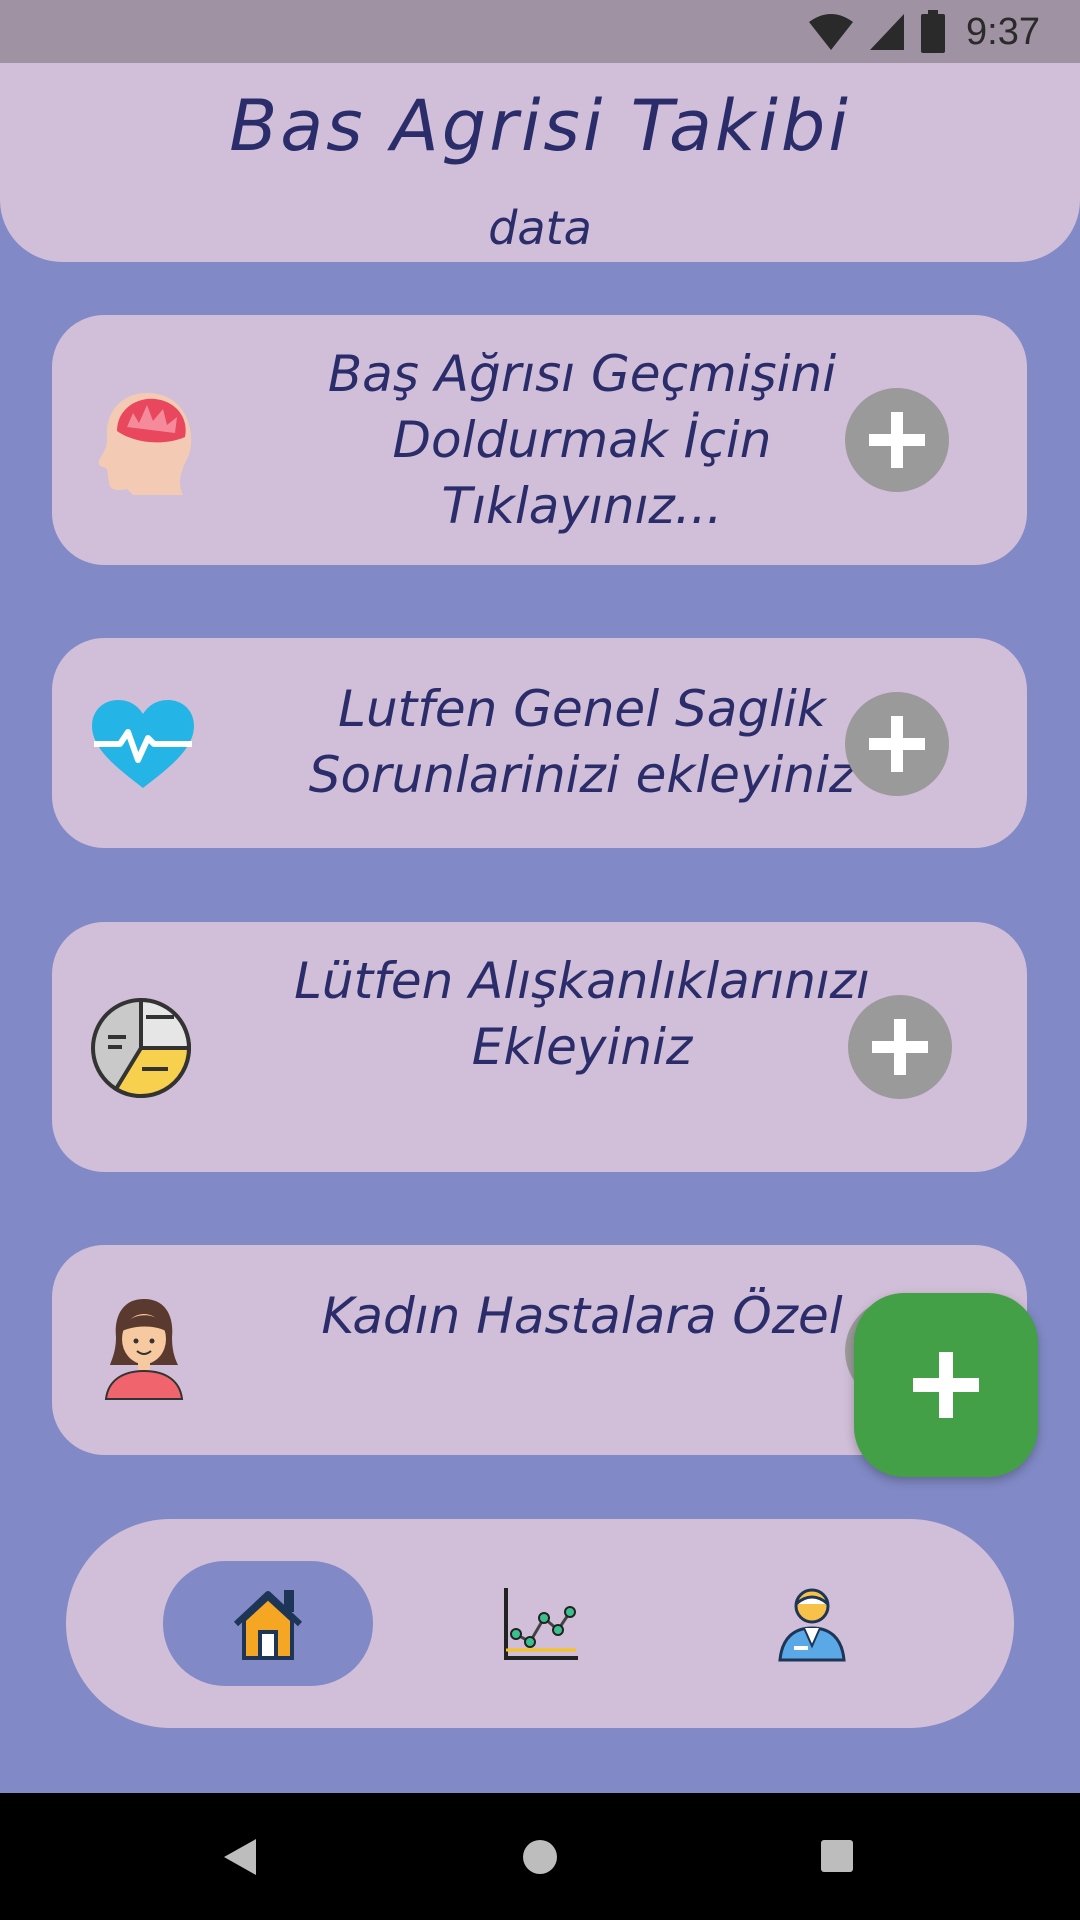  I want to click on line-chart-icon, so click(541, 1623).